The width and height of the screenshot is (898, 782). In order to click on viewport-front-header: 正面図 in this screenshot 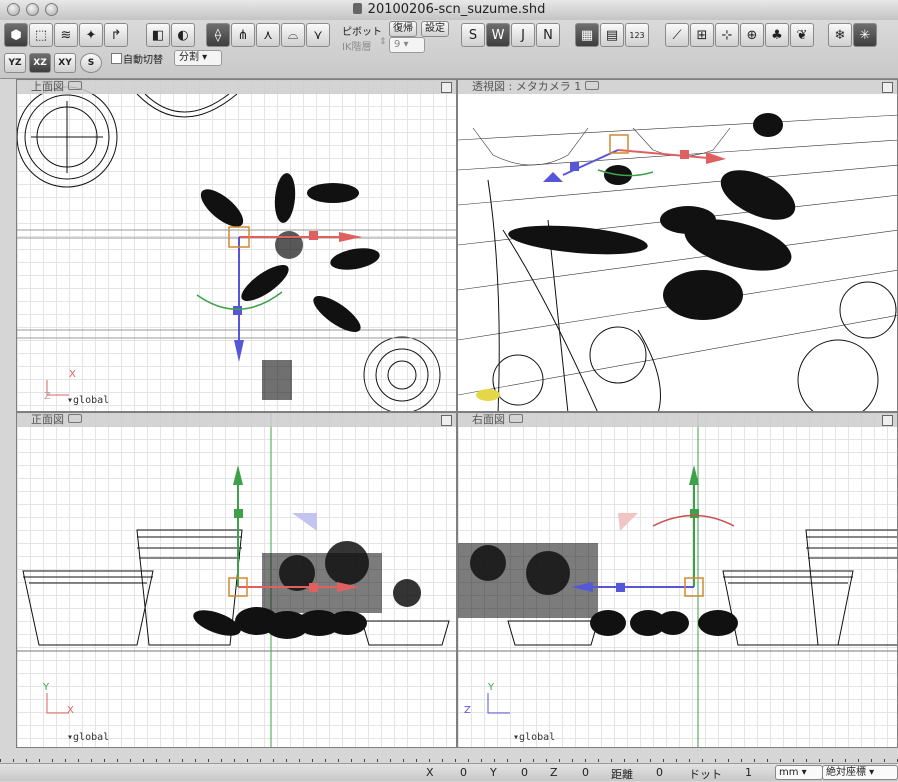, I will do `click(236, 420)`.